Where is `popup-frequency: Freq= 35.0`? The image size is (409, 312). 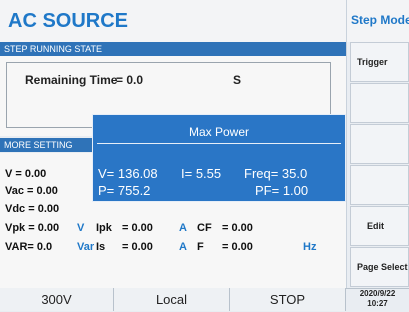 popup-frequency: Freq= 35.0 is located at coordinates (276, 173).